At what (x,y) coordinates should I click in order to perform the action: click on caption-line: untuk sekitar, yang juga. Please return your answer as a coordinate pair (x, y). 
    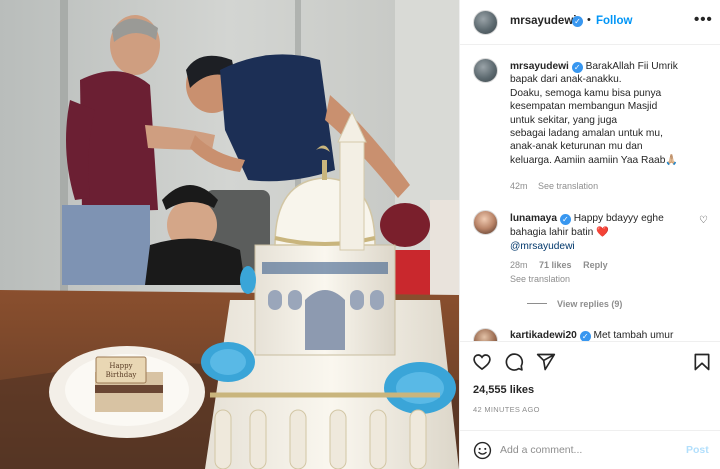
    Looking at the image, I should click on (564, 120).